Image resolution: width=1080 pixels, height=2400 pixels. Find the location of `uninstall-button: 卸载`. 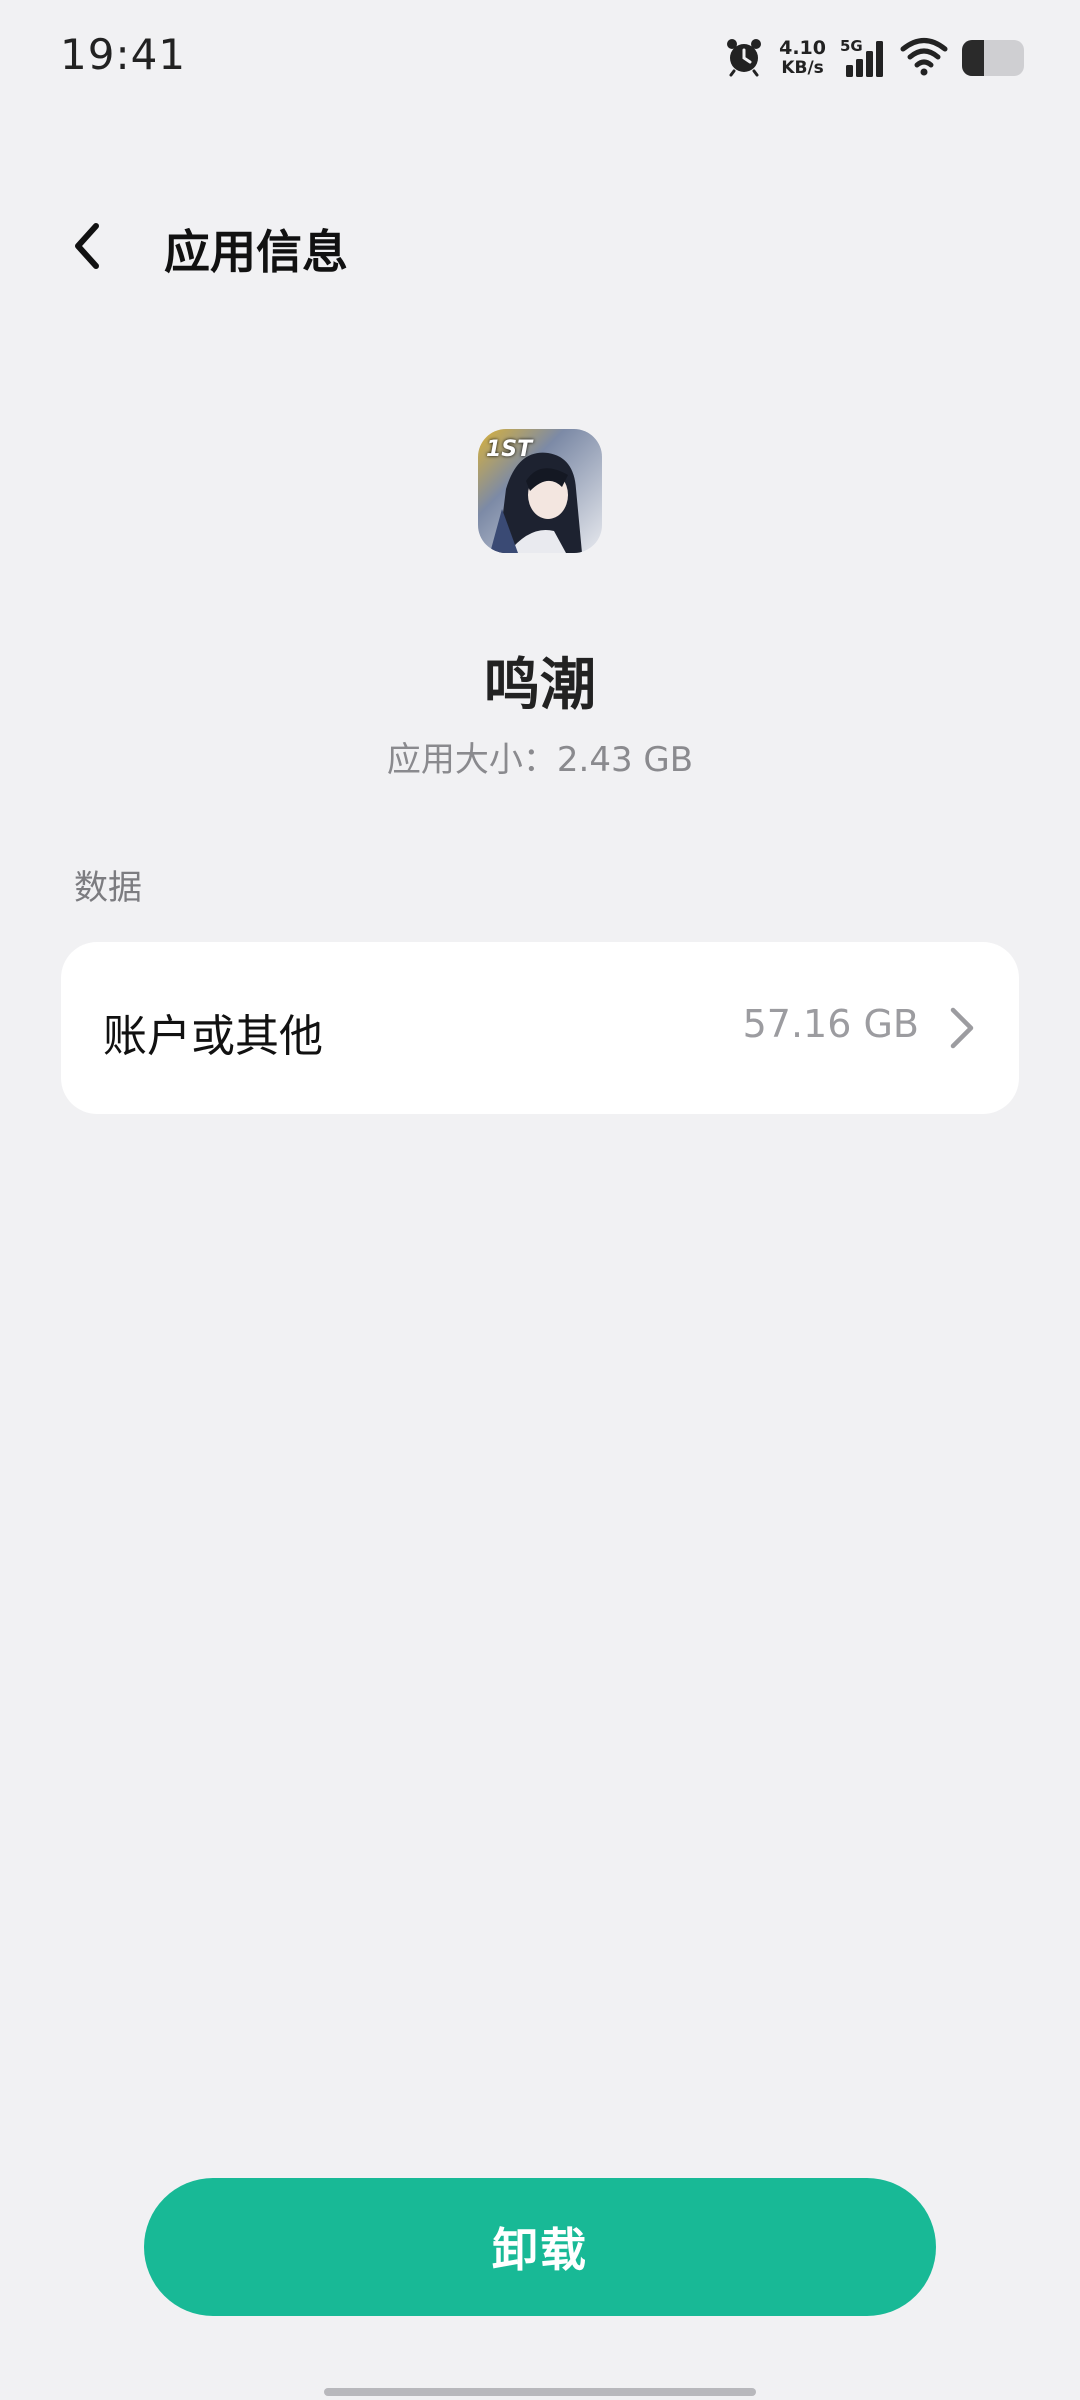

uninstall-button: 卸载 is located at coordinates (540, 2247).